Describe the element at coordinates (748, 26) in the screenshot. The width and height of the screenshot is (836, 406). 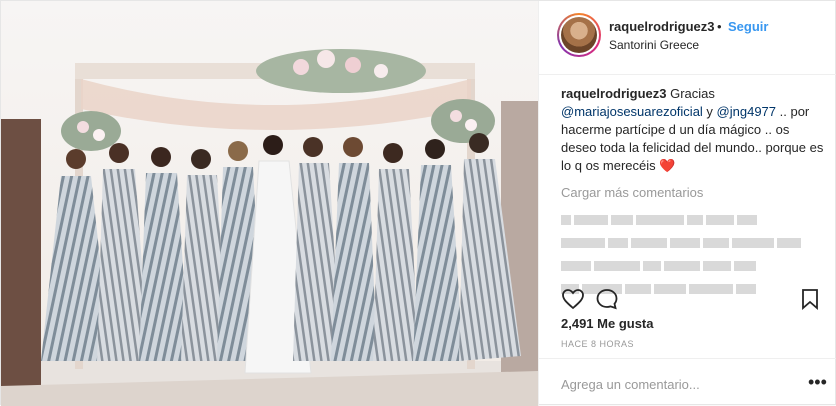
I see `follow-button: Seguir` at that location.